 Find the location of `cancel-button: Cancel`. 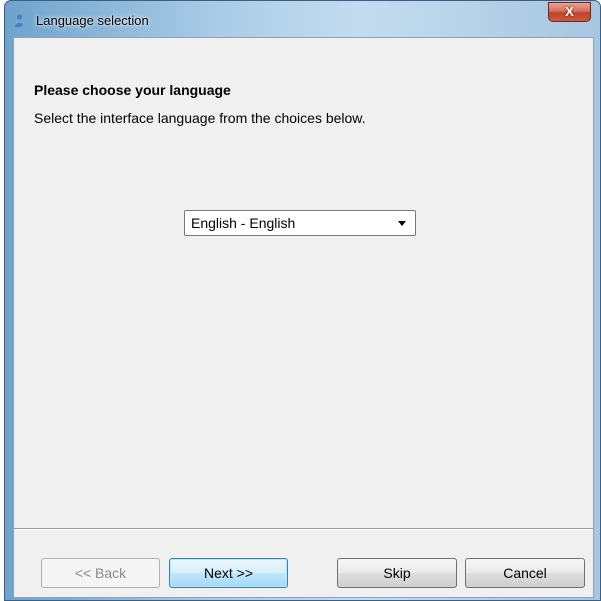

cancel-button: Cancel is located at coordinates (525, 573).